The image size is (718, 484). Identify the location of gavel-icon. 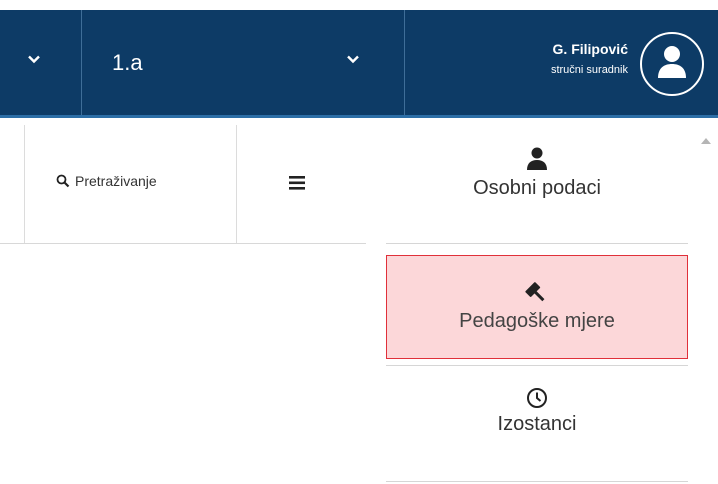
(535, 292).